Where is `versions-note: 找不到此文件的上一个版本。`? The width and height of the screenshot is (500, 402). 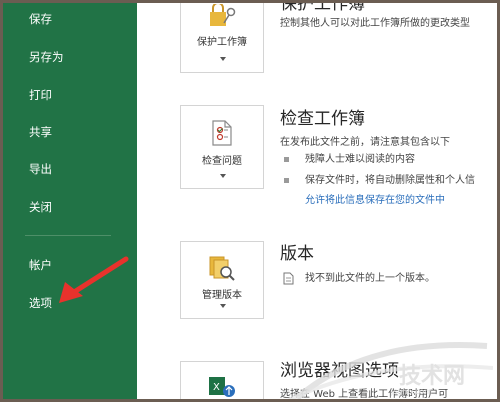
versions-note: 找不到此文件的上一个版本。 is located at coordinates (370, 278).